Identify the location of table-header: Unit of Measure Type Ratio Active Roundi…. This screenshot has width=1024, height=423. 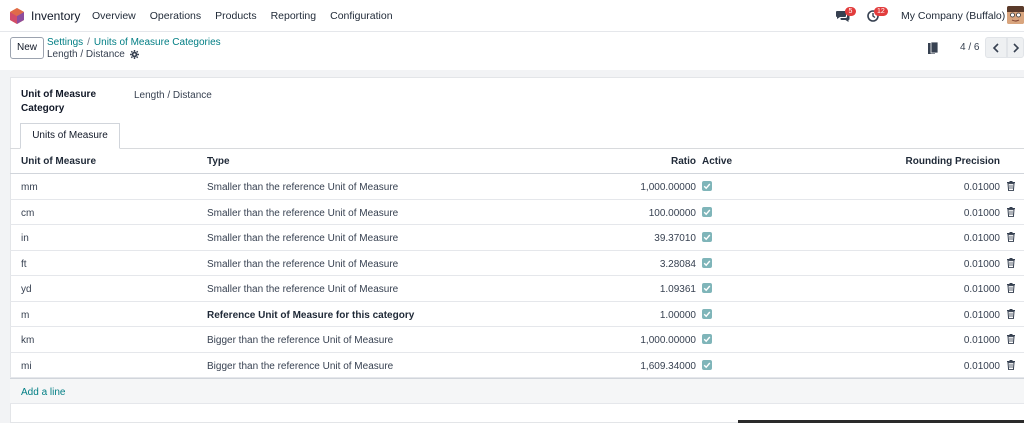
(517, 161).